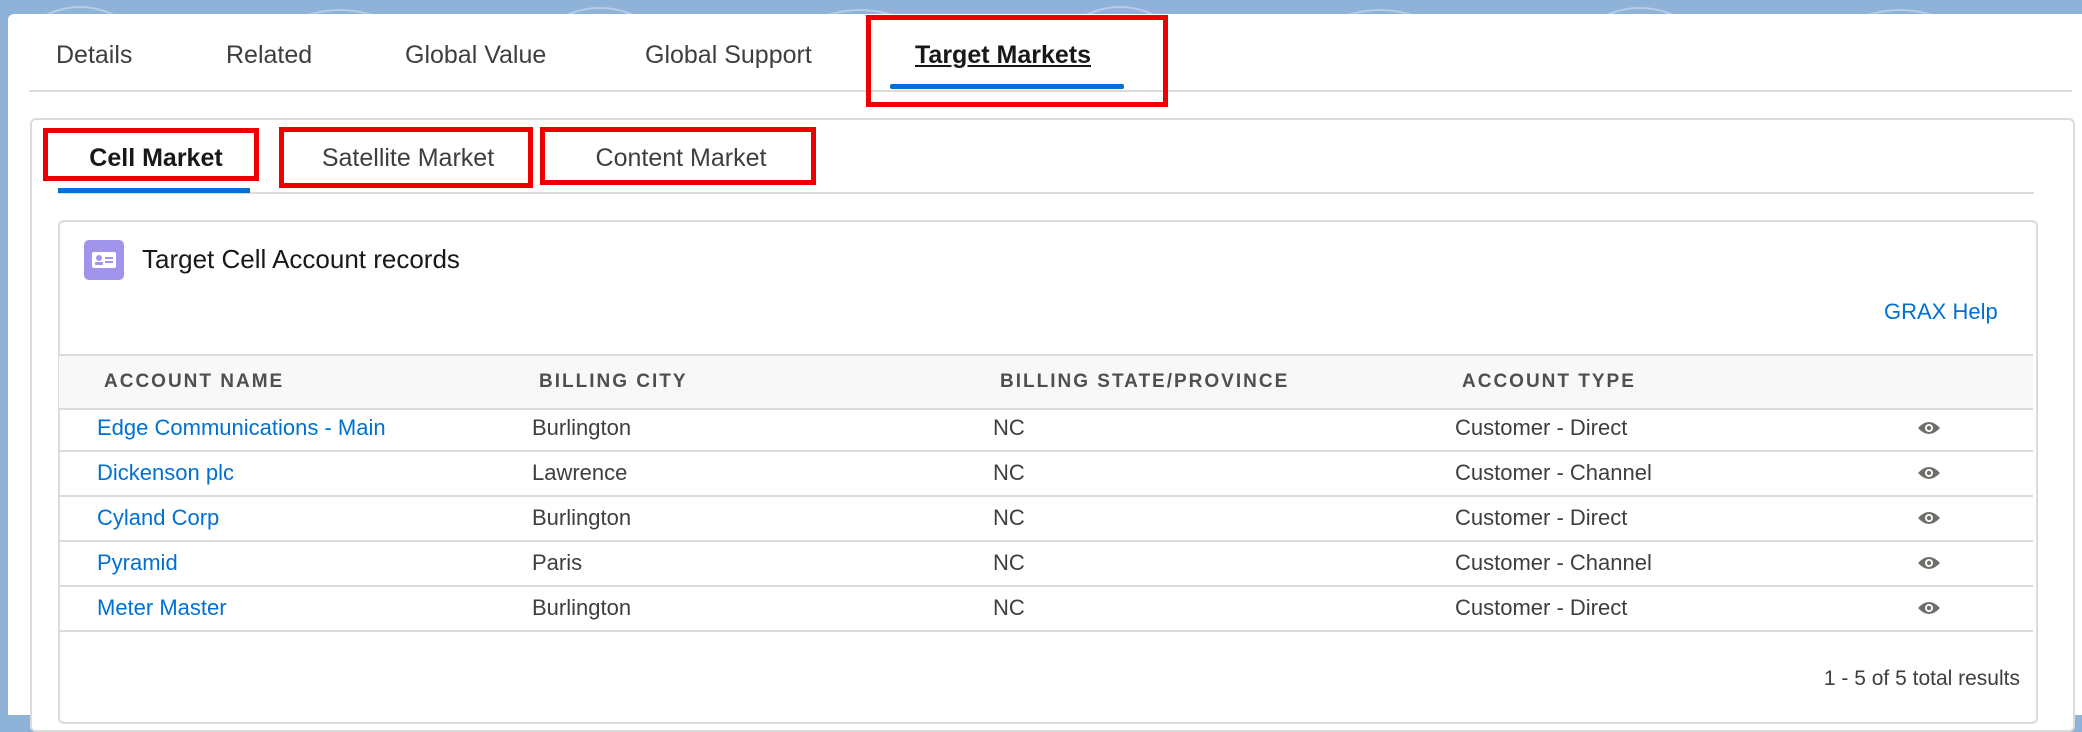 Image resolution: width=2082 pixels, height=732 pixels. Describe the element at coordinates (301, 259) in the screenshot. I see `records-card-title: Target Cell Account records` at that location.